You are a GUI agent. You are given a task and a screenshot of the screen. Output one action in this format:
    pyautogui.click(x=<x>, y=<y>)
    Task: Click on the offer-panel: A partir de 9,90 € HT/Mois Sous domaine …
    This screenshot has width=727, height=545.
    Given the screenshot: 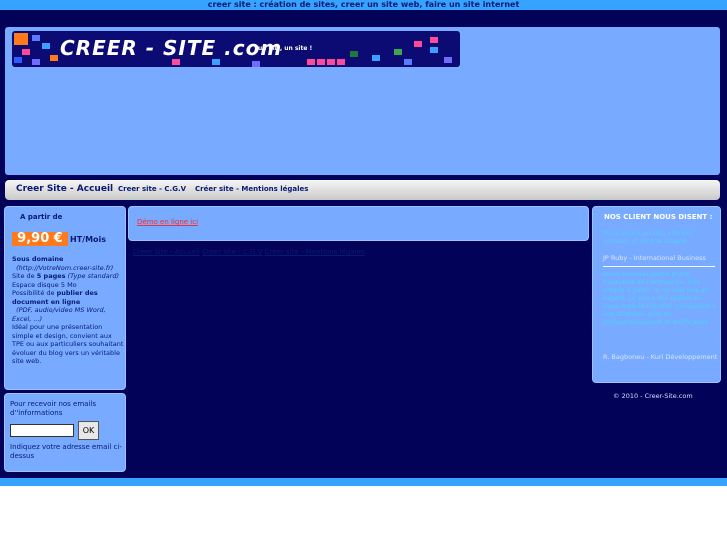 What is the action you would take?
    pyautogui.click(x=65, y=298)
    